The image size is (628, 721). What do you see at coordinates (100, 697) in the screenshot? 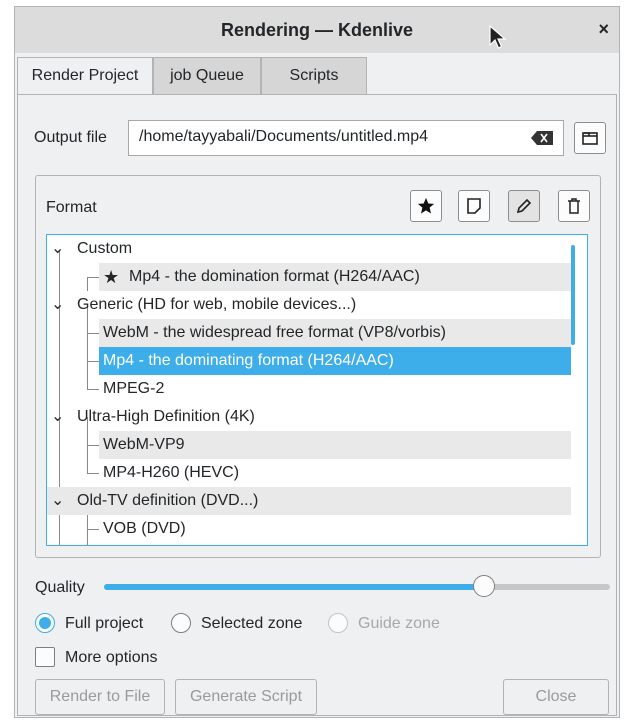
I see `render-to-file-button: Render to File` at bounding box center [100, 697].